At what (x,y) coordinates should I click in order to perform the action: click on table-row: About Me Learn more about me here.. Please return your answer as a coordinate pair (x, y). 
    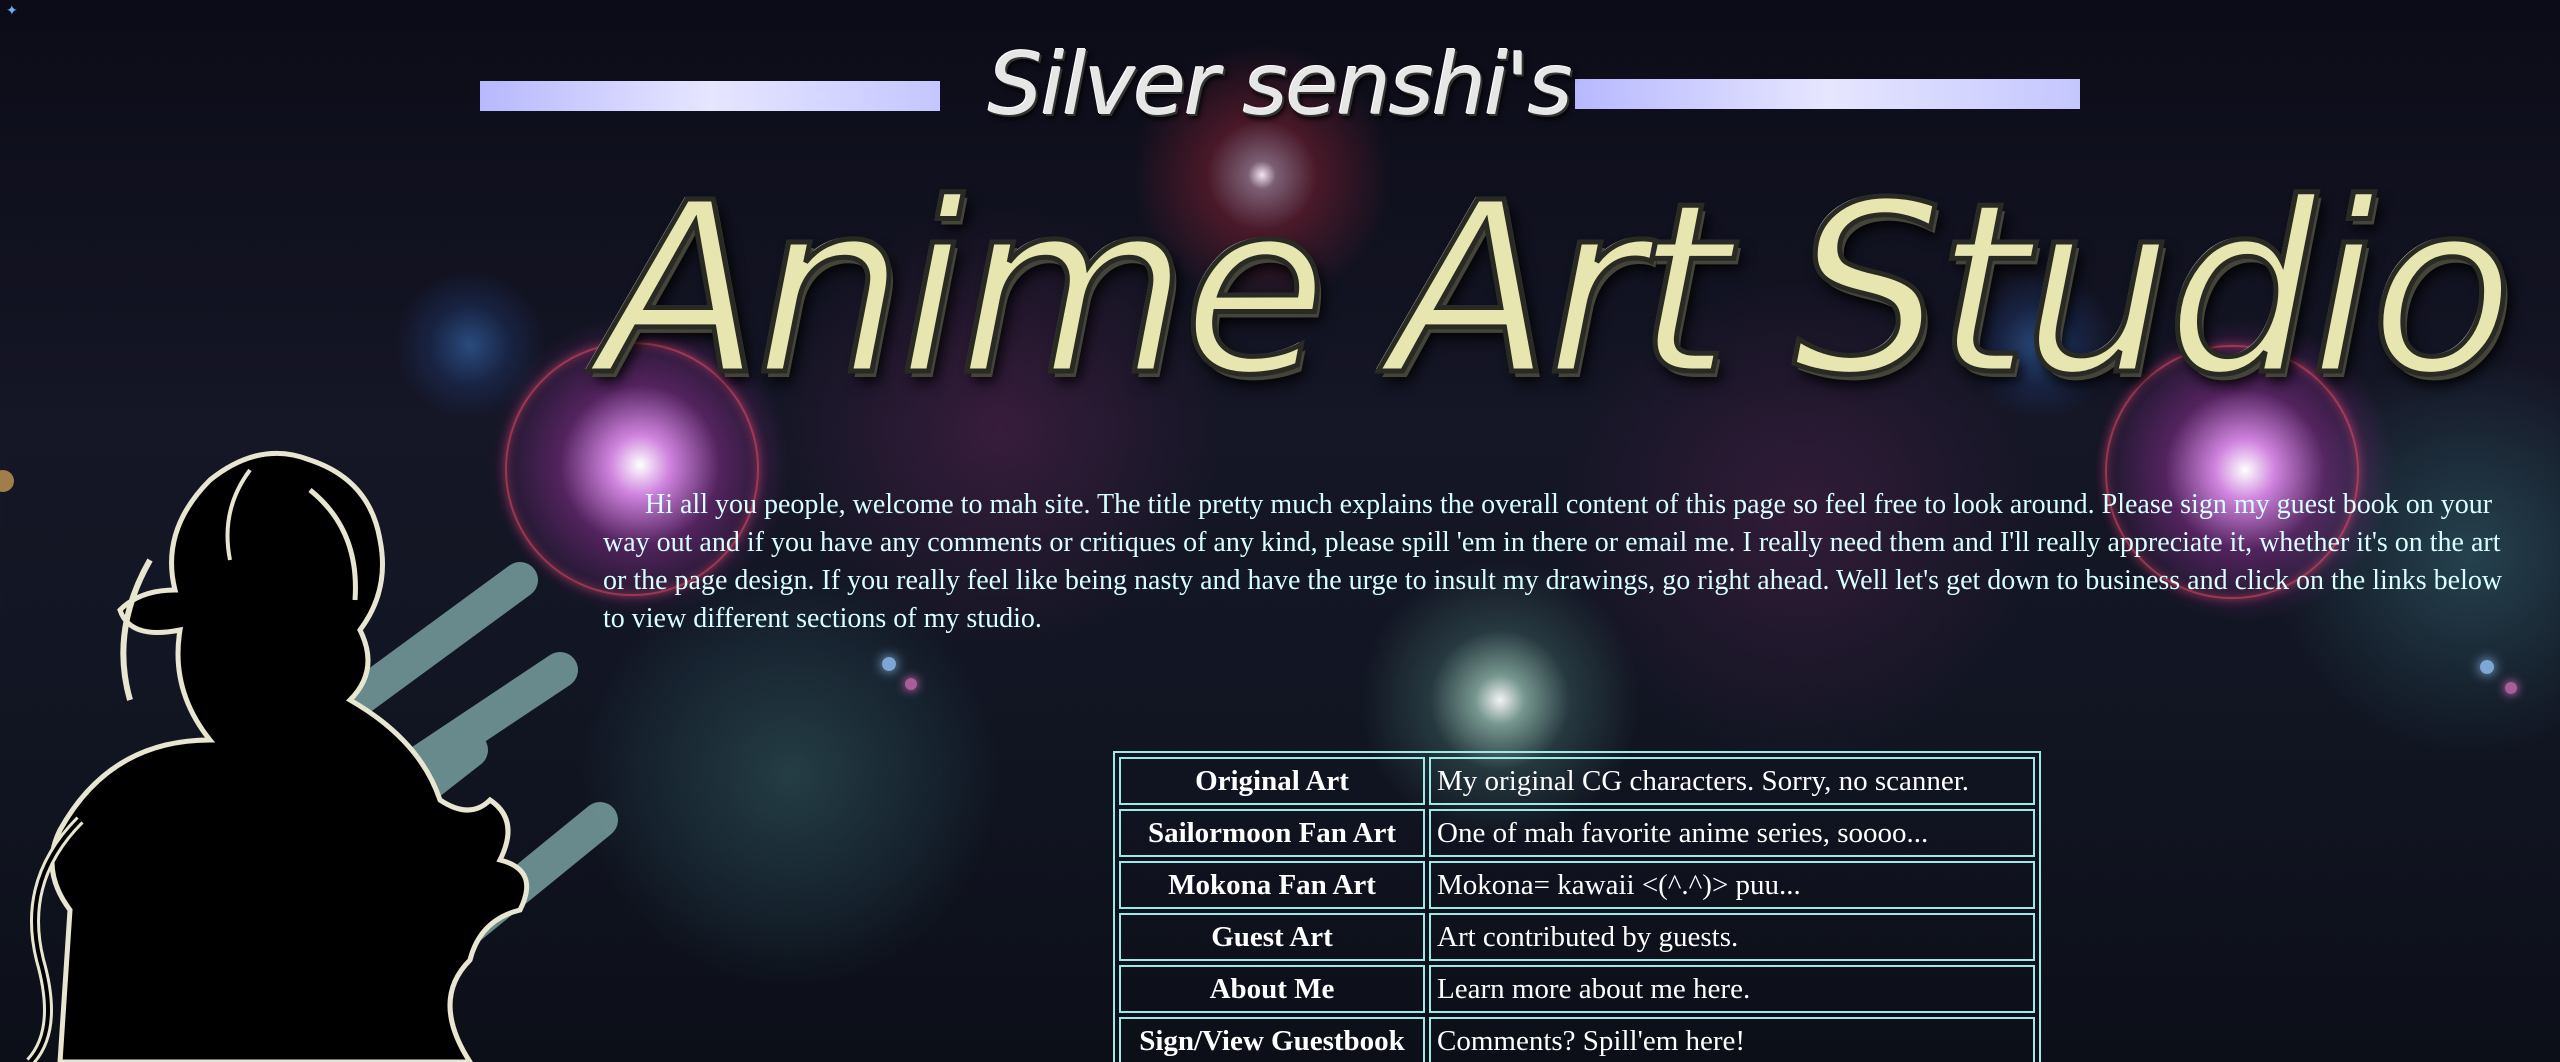
    Looking at the image, I should click on (1577, 989).